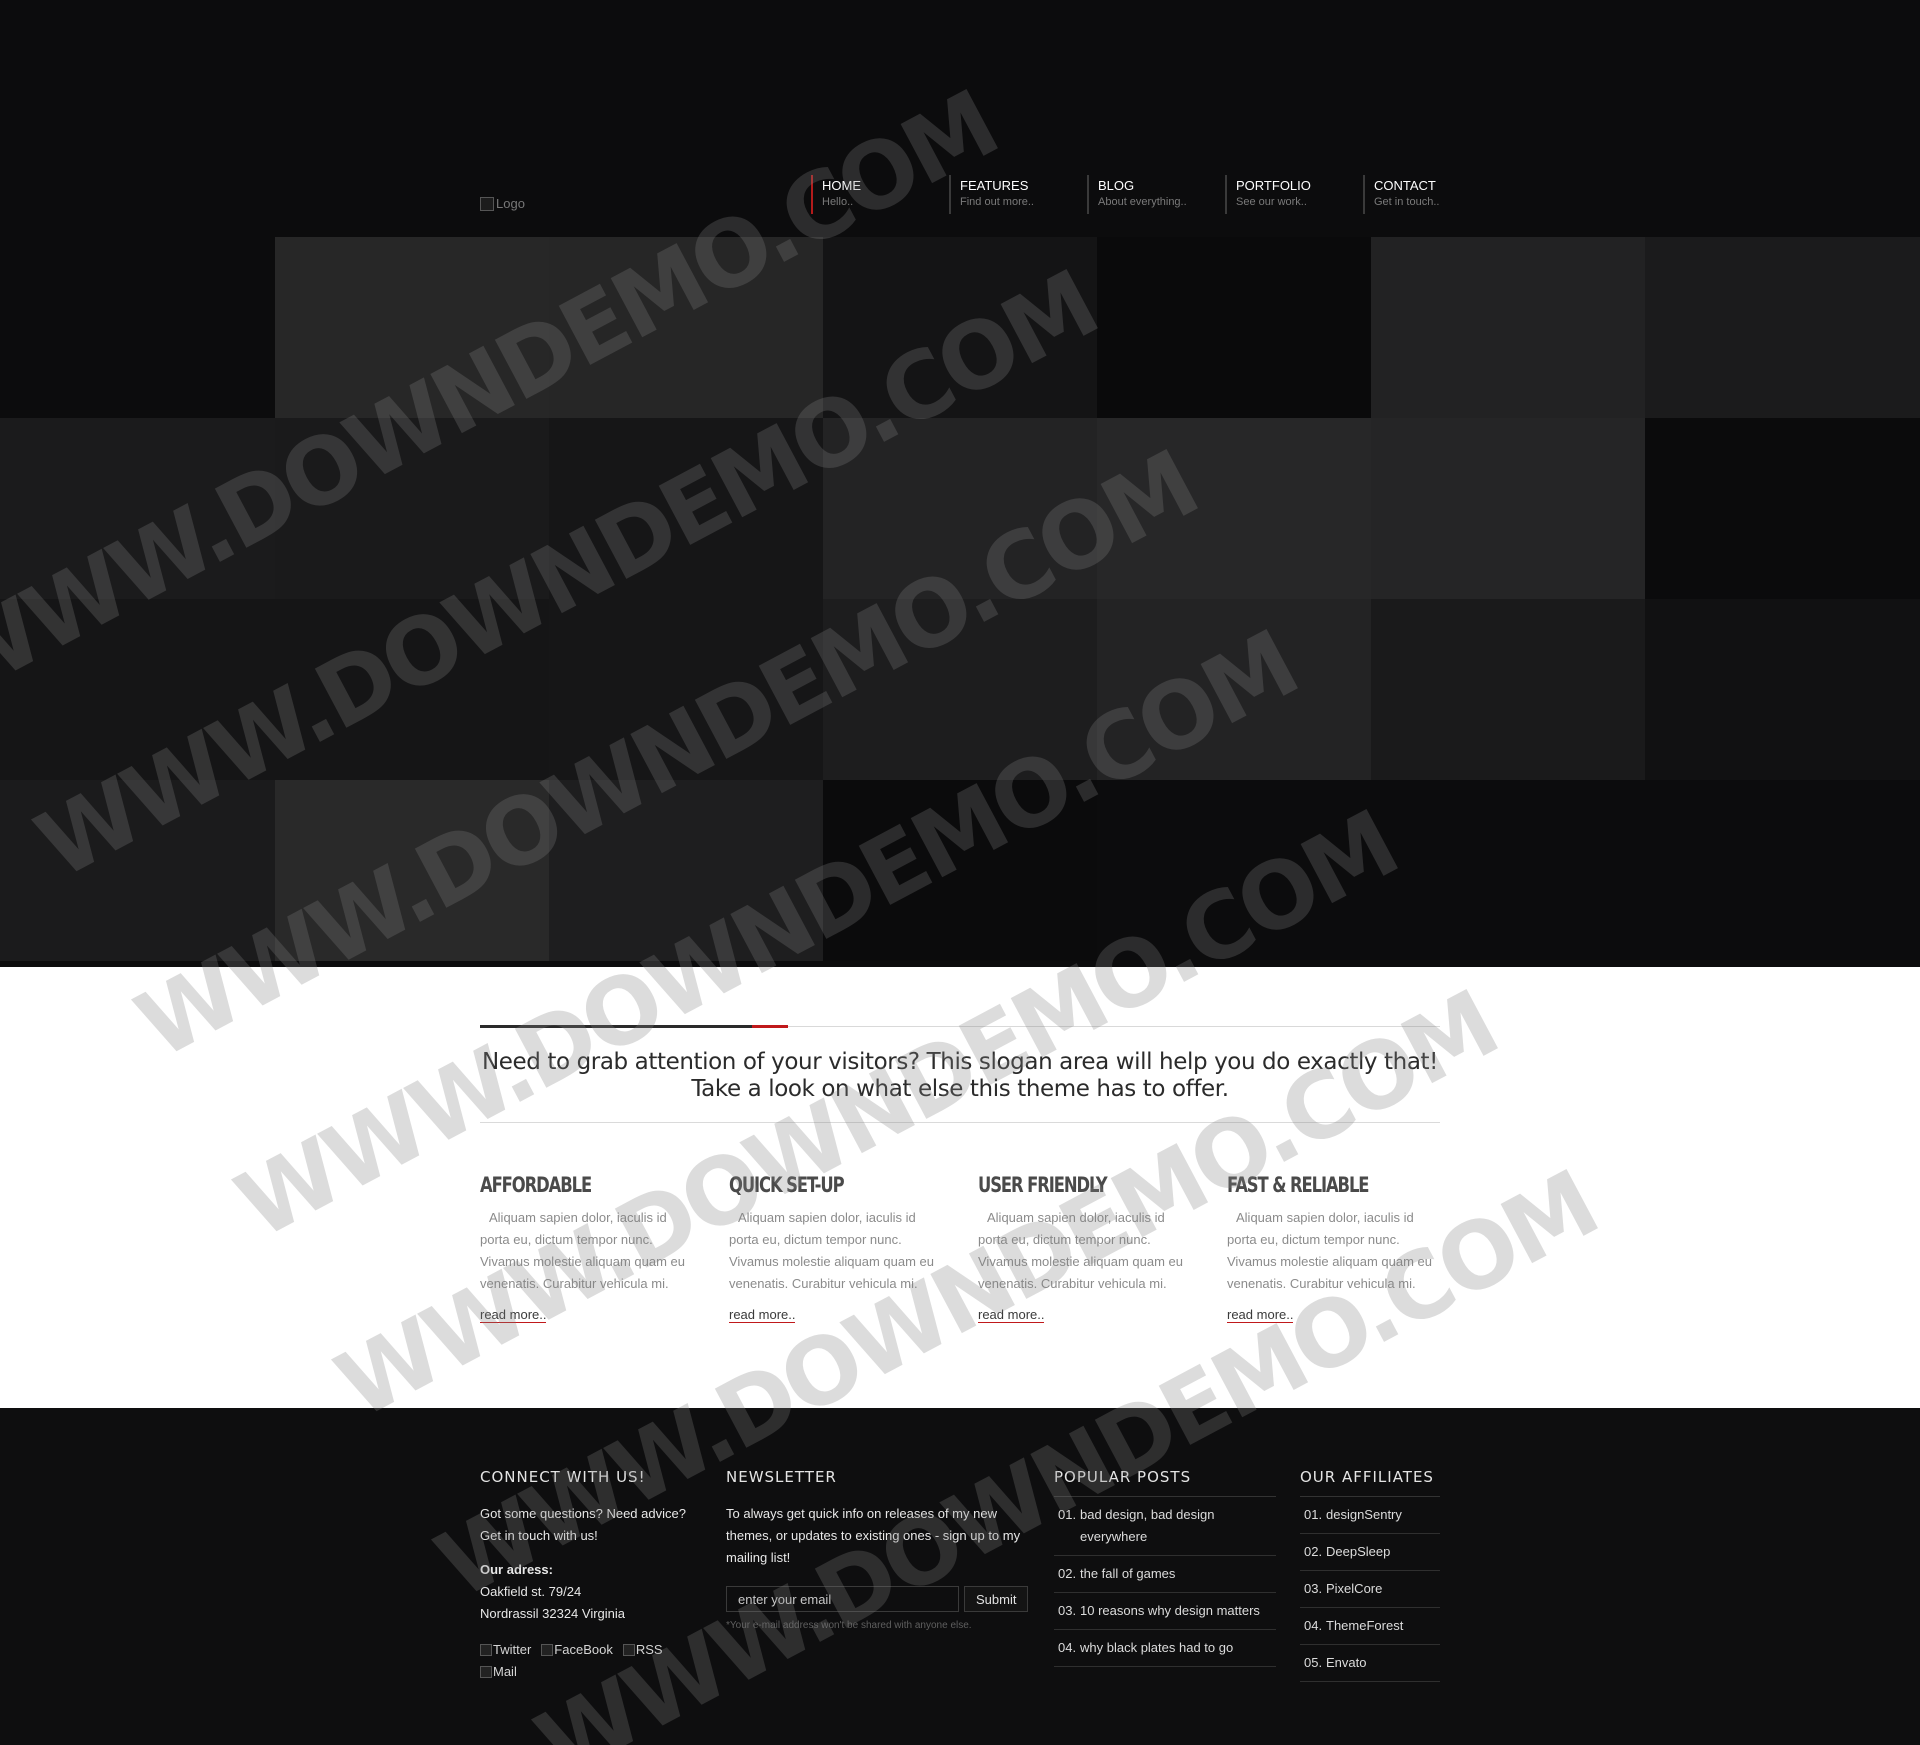 The image size is (1920, 1745). Describe the element at coordinates (1313, 1662) in the screenshot. I see `item-number: 05.` at that location.